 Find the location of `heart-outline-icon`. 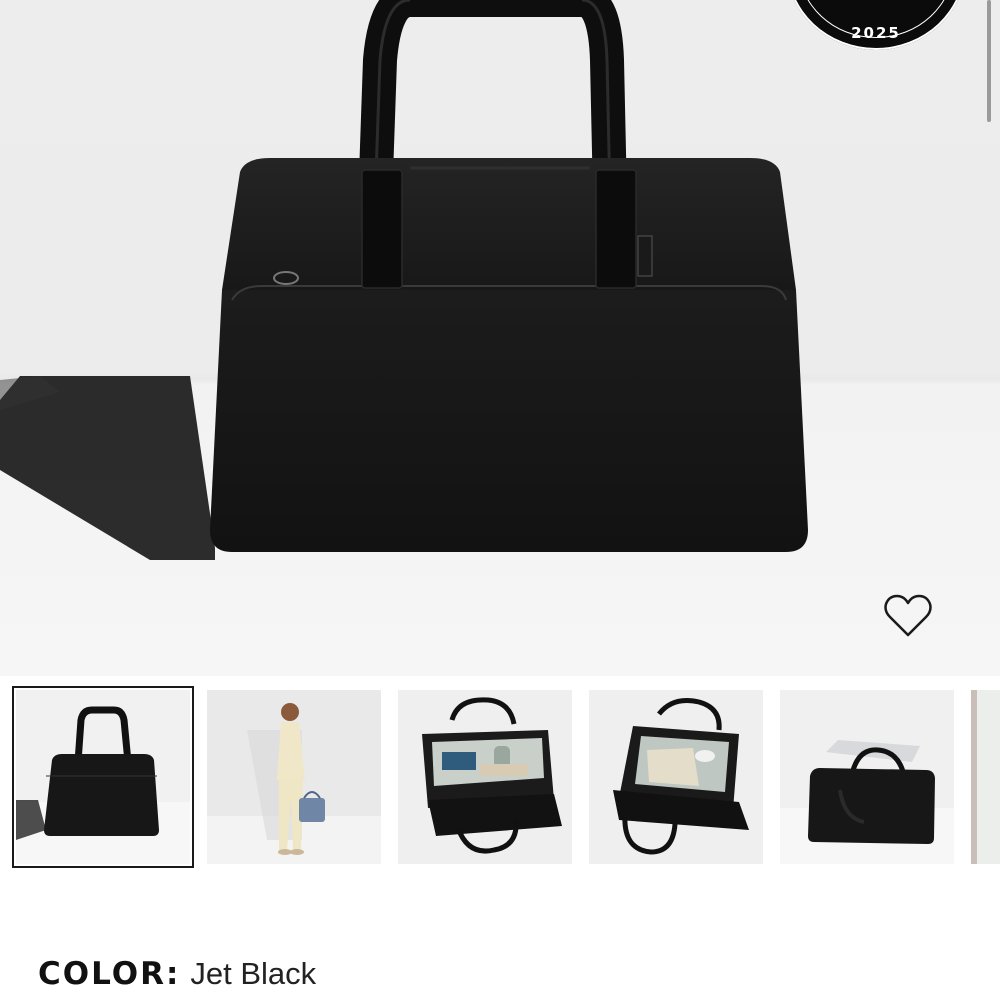

heart-outline-icon is located at coordinates (908, 615).